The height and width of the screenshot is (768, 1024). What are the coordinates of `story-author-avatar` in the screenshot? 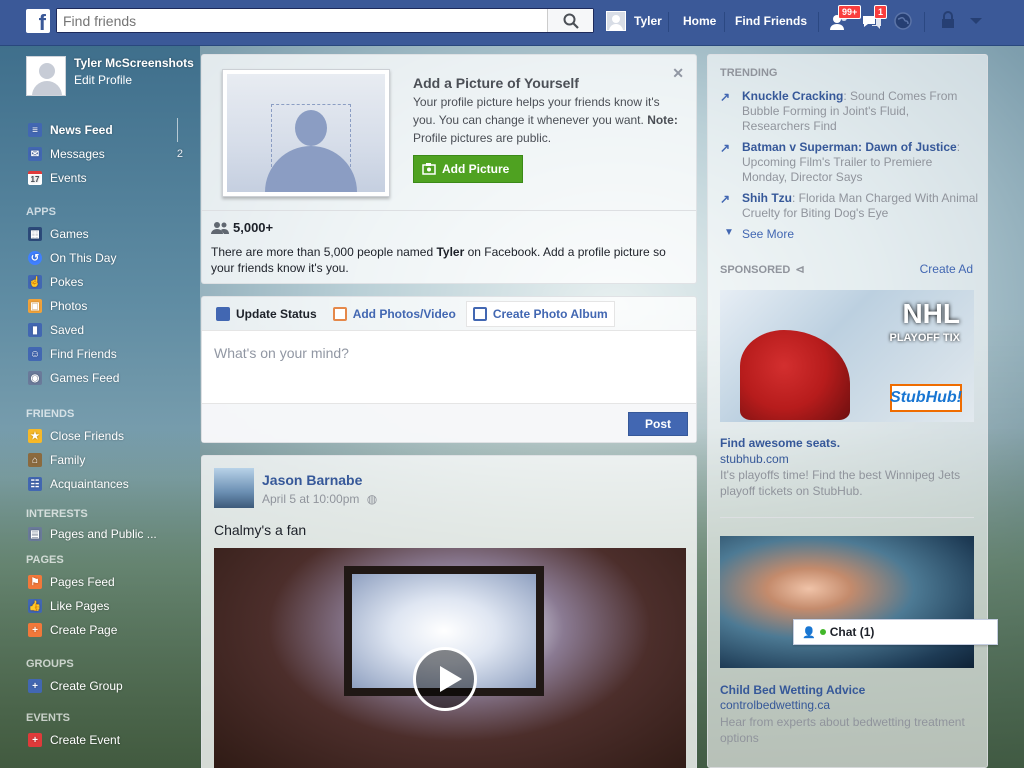 It's located at (234, 488).